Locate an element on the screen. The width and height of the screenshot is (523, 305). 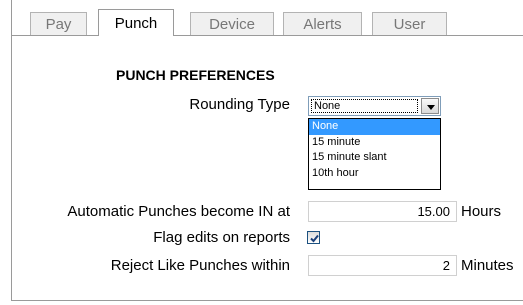
dropdown-button is located at coordinates (430, 106).